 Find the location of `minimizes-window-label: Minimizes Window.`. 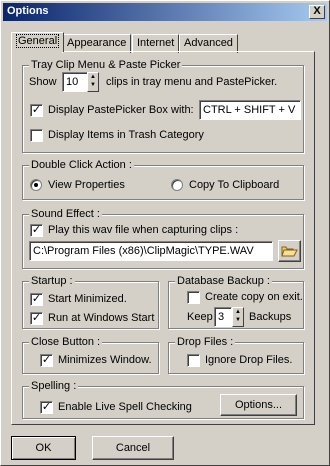

minimizes-window-label: Minimizes Window. is located at coordinates (105, 360).